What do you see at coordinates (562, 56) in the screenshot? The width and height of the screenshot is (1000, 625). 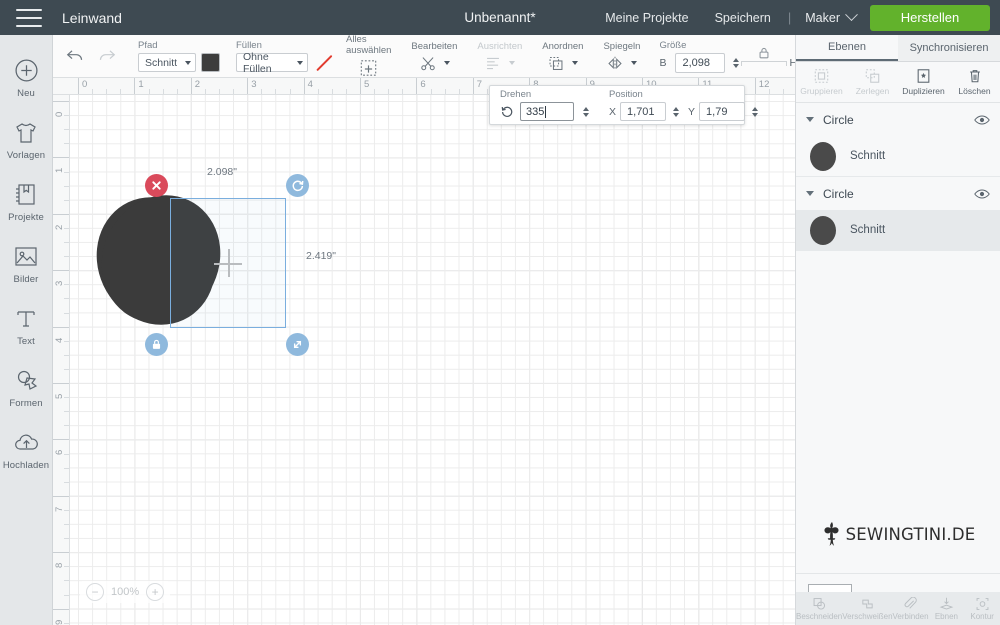 I see `arrange-button: Anordnen` at bounding box center [562, 56].